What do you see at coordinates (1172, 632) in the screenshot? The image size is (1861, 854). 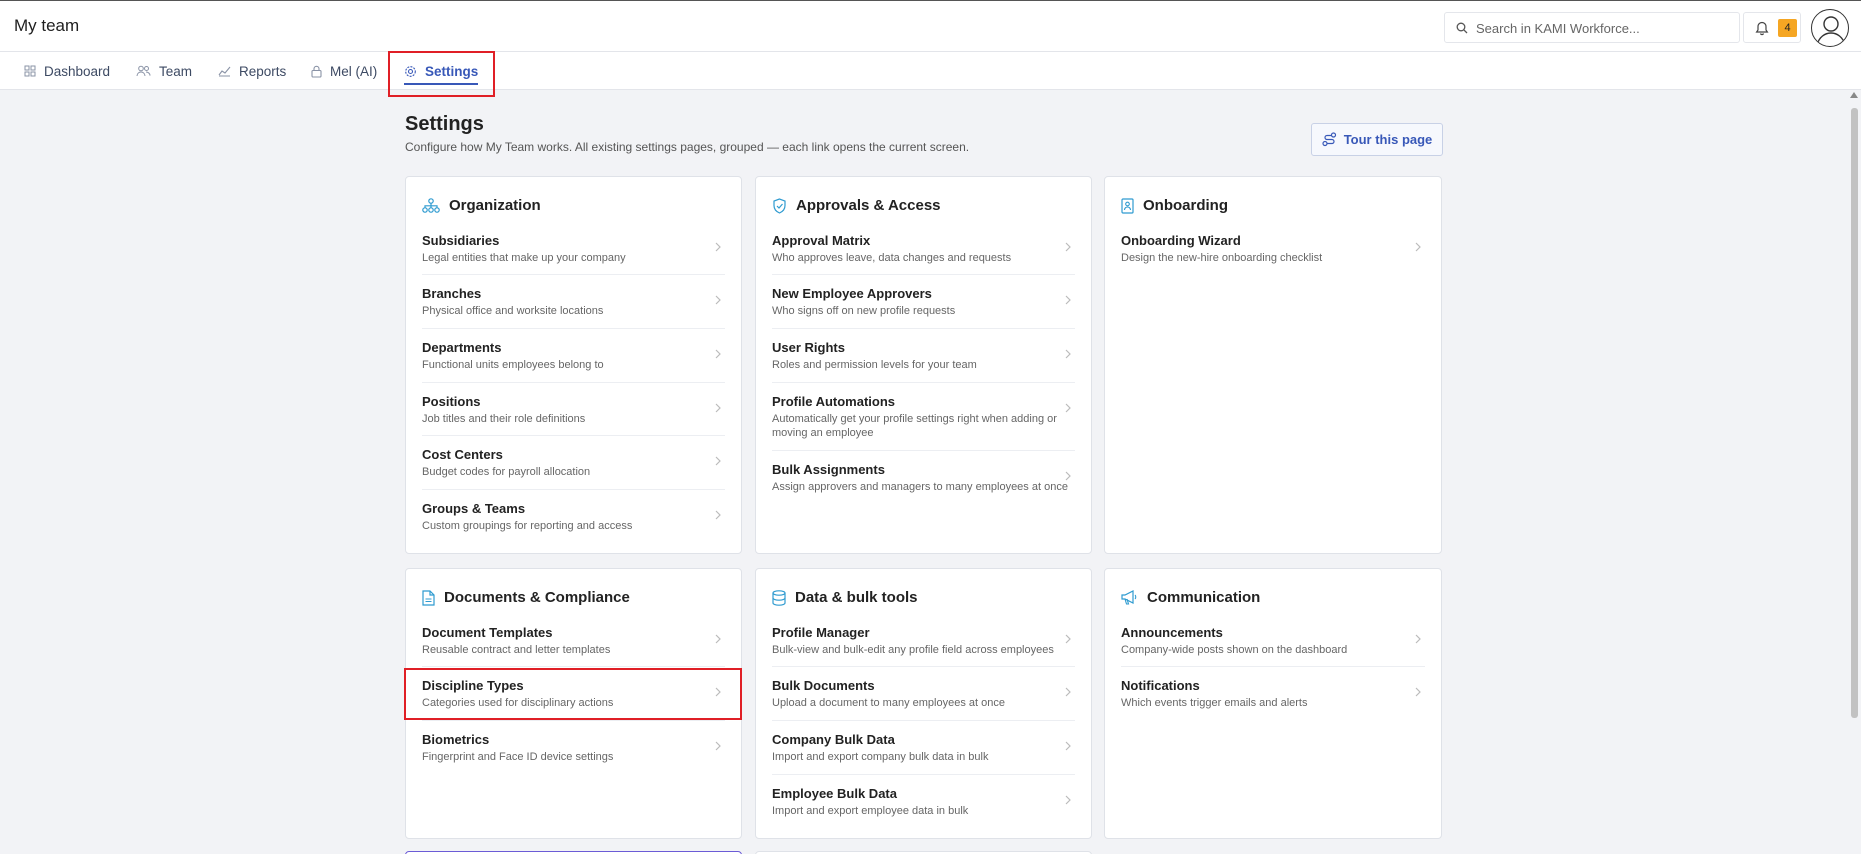 I see `link-title: Announcements` at bounding box center [1172, 632].